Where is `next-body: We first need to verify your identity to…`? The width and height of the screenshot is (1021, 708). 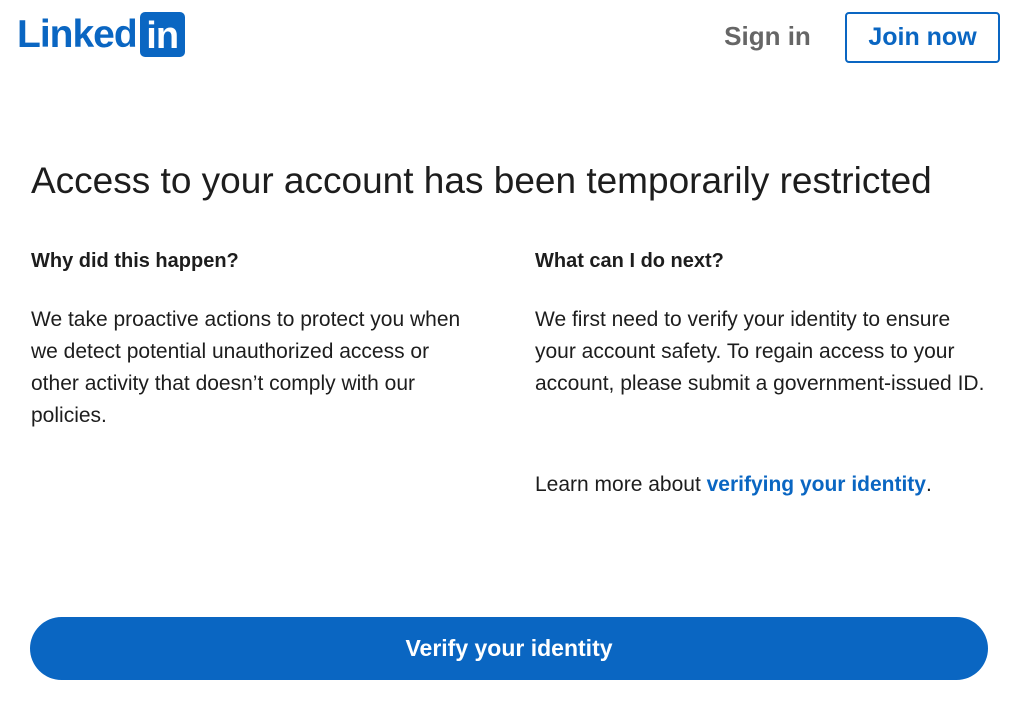 next-body: We first need to verify your identity to… is located at coordinates (760, 351).